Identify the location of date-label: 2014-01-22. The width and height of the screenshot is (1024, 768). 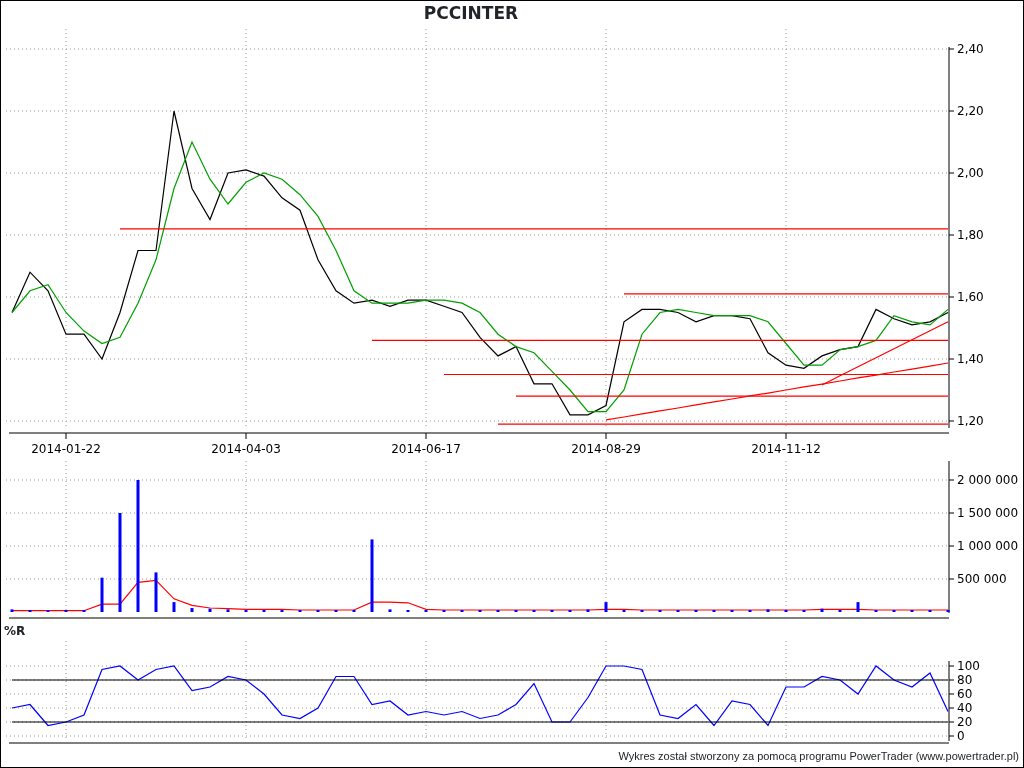
(66, 449).